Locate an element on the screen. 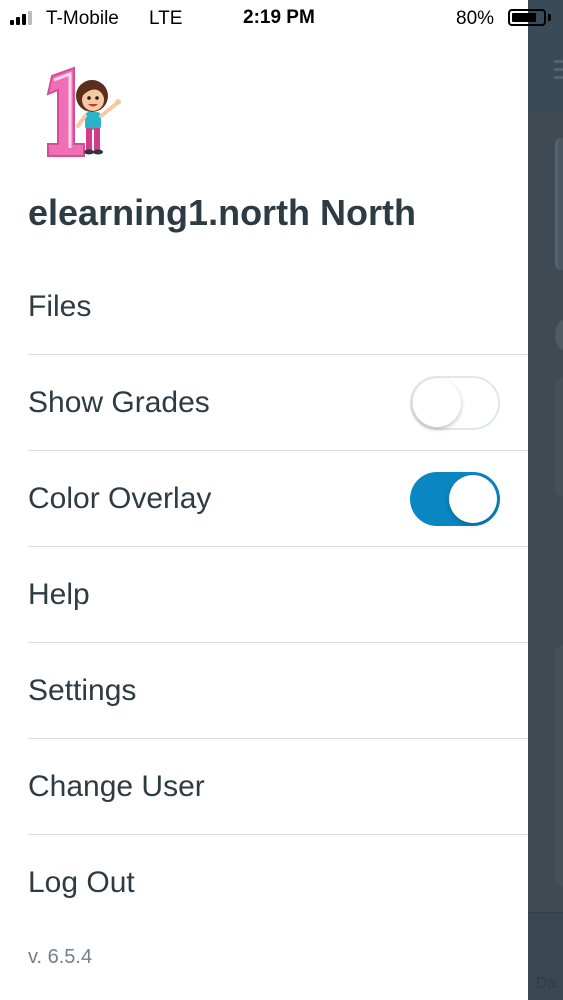 This screenshot has height=1000, width=563. show-grades-toggle is located at coordinates (455, 402).